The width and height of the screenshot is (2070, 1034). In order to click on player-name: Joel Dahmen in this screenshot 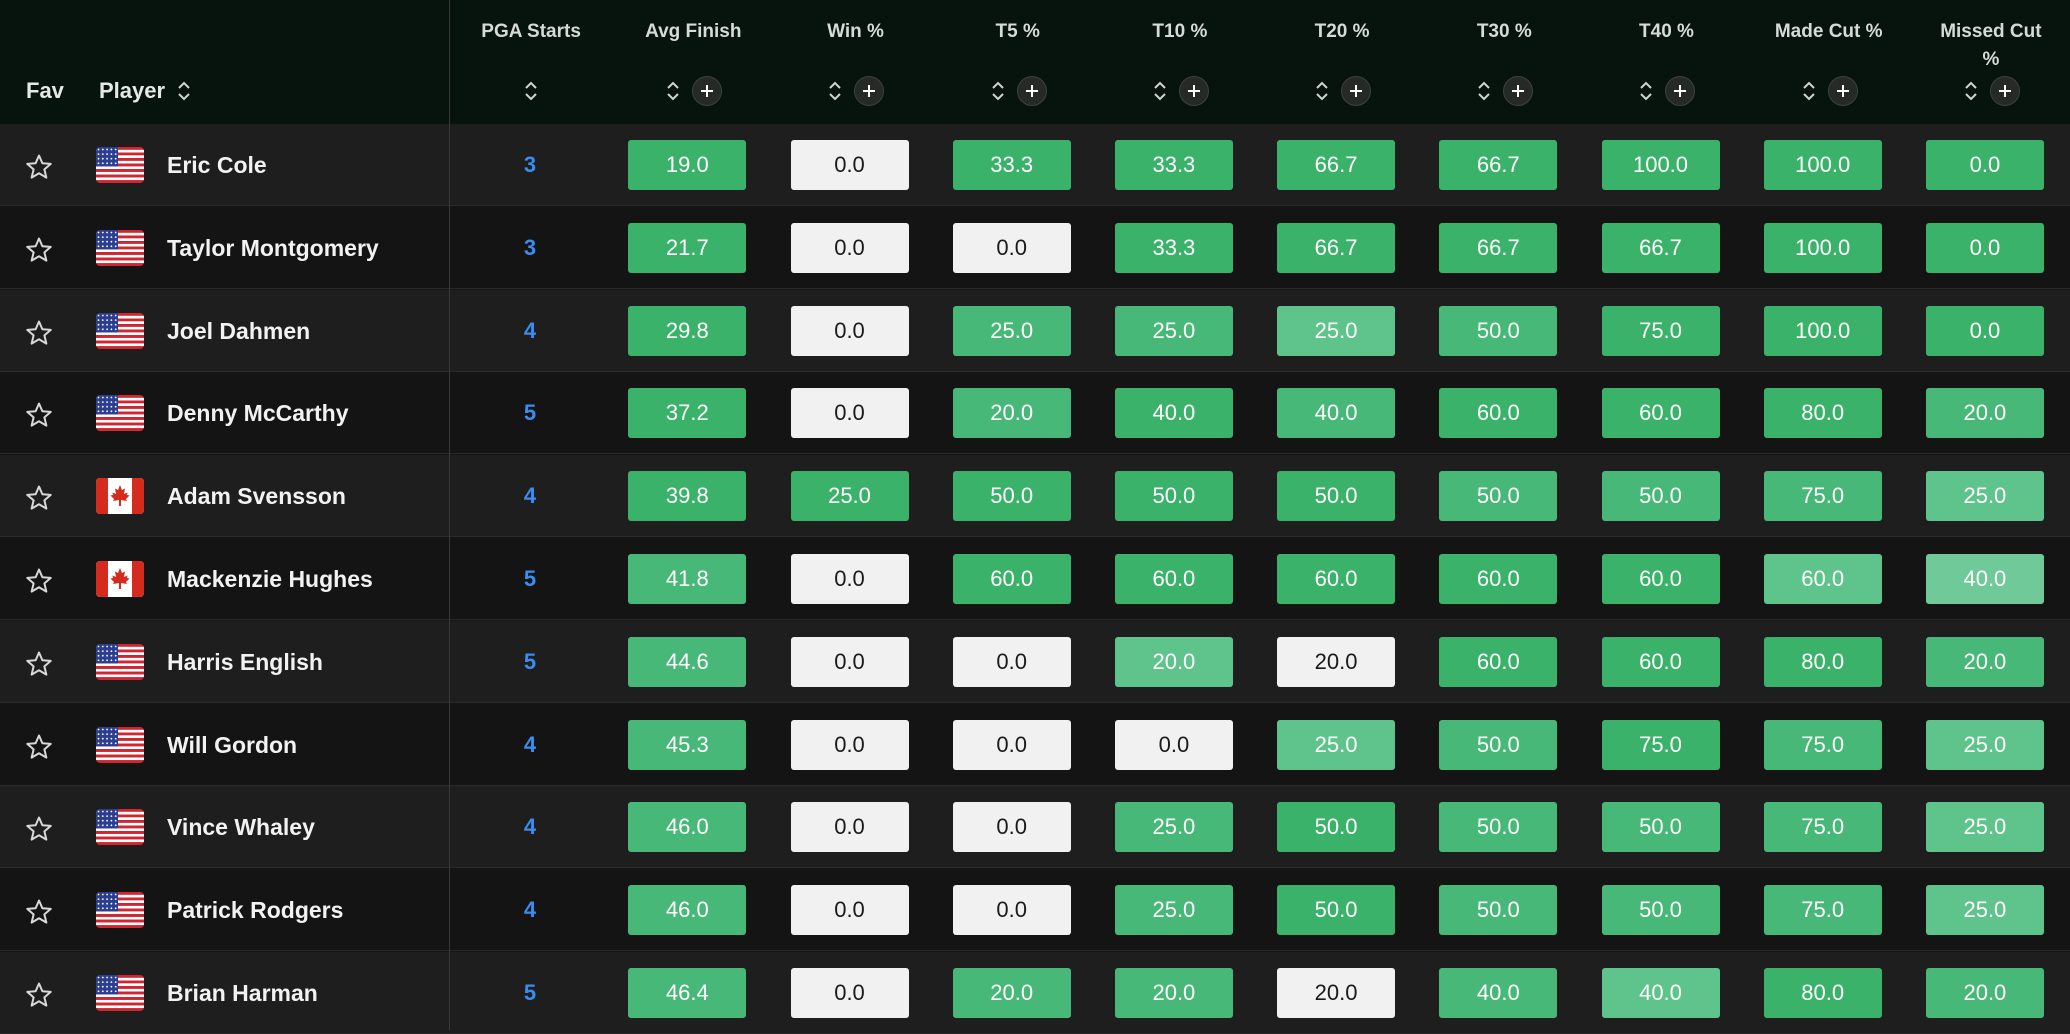, I will do `click(238, 331)`.